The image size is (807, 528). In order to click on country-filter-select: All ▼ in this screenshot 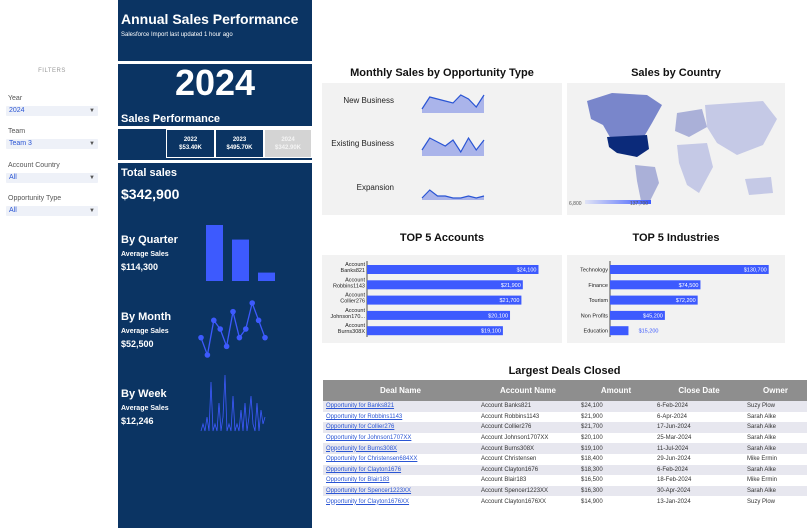, I will do `click(52, 178)`.